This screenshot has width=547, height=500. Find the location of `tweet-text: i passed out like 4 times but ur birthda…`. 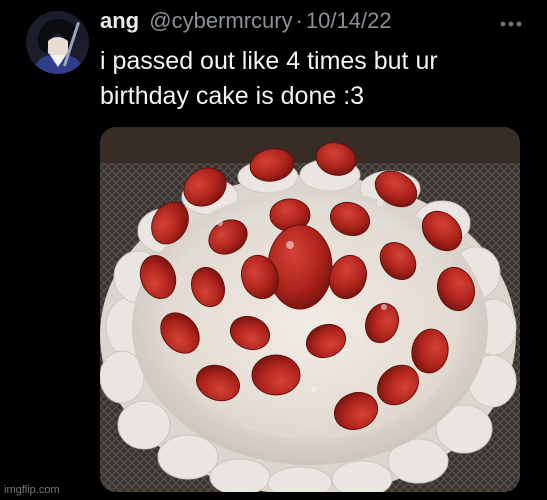

tweet-text: i passed out like 4 times but ur birthda… is located at coordinates (310, 79).